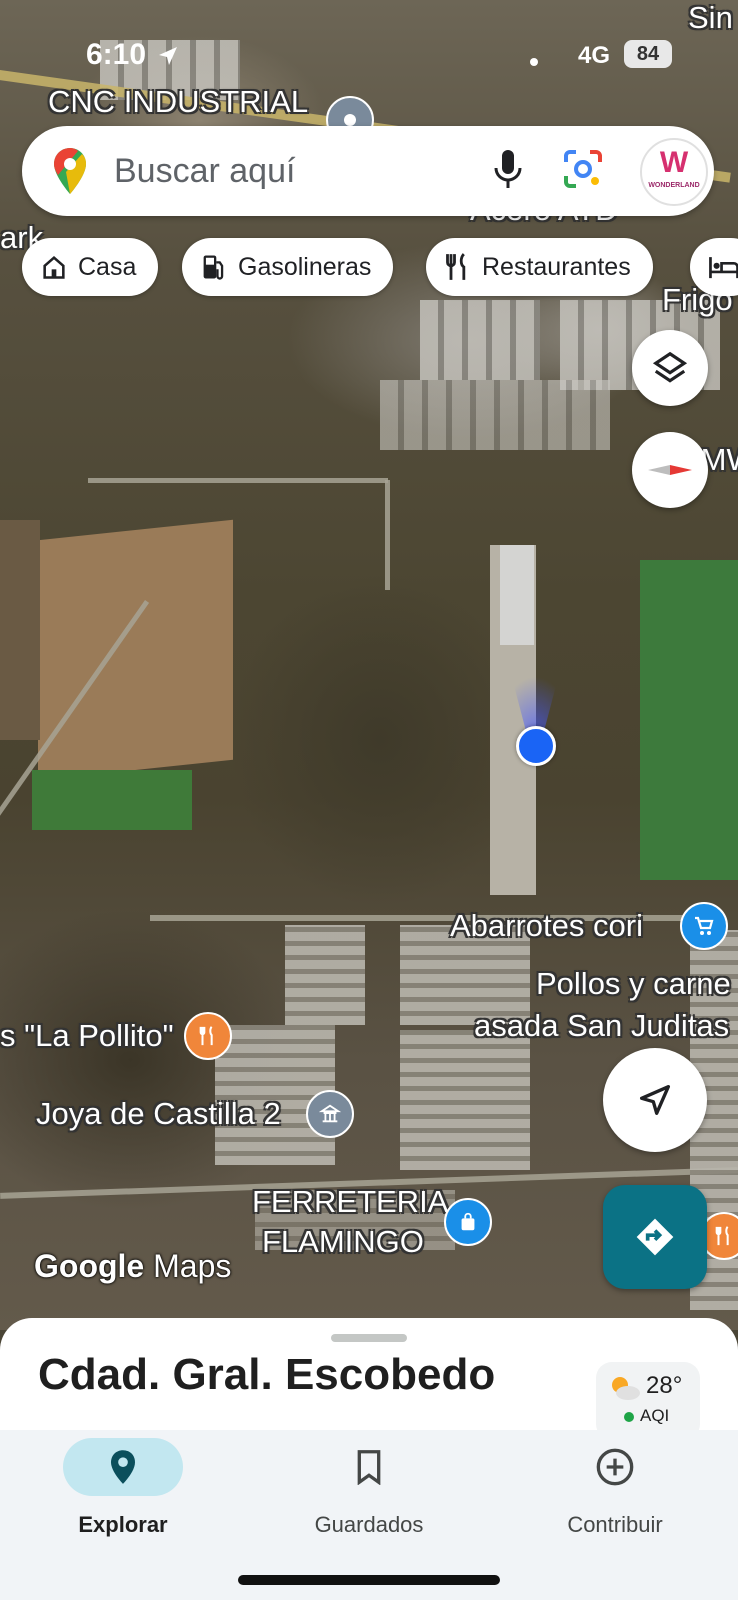  What do you see at coordinates (116, 54) in the screenshot?
I see `clock: 6:10` at bounding box center [116, 54].